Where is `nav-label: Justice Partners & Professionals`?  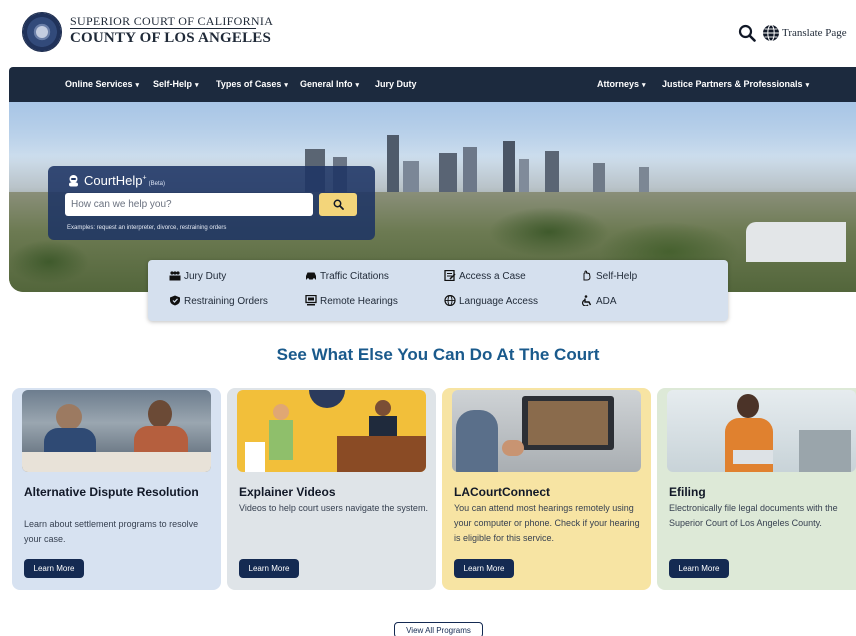 nav-label: Justice Partners & Professionals is located at coordinates (732, 84).